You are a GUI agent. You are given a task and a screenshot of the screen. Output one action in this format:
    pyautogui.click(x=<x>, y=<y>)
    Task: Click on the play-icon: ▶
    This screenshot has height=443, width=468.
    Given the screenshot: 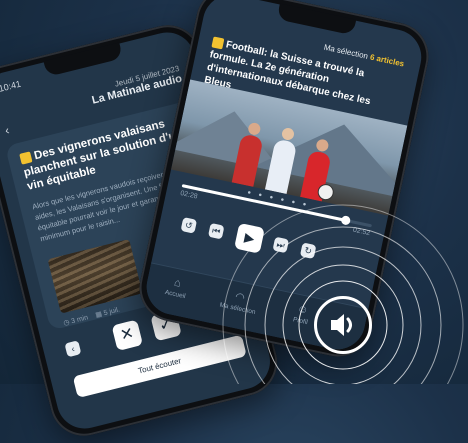 What is the action you would take?
    pyautogui.click(x=250, y=238)
    